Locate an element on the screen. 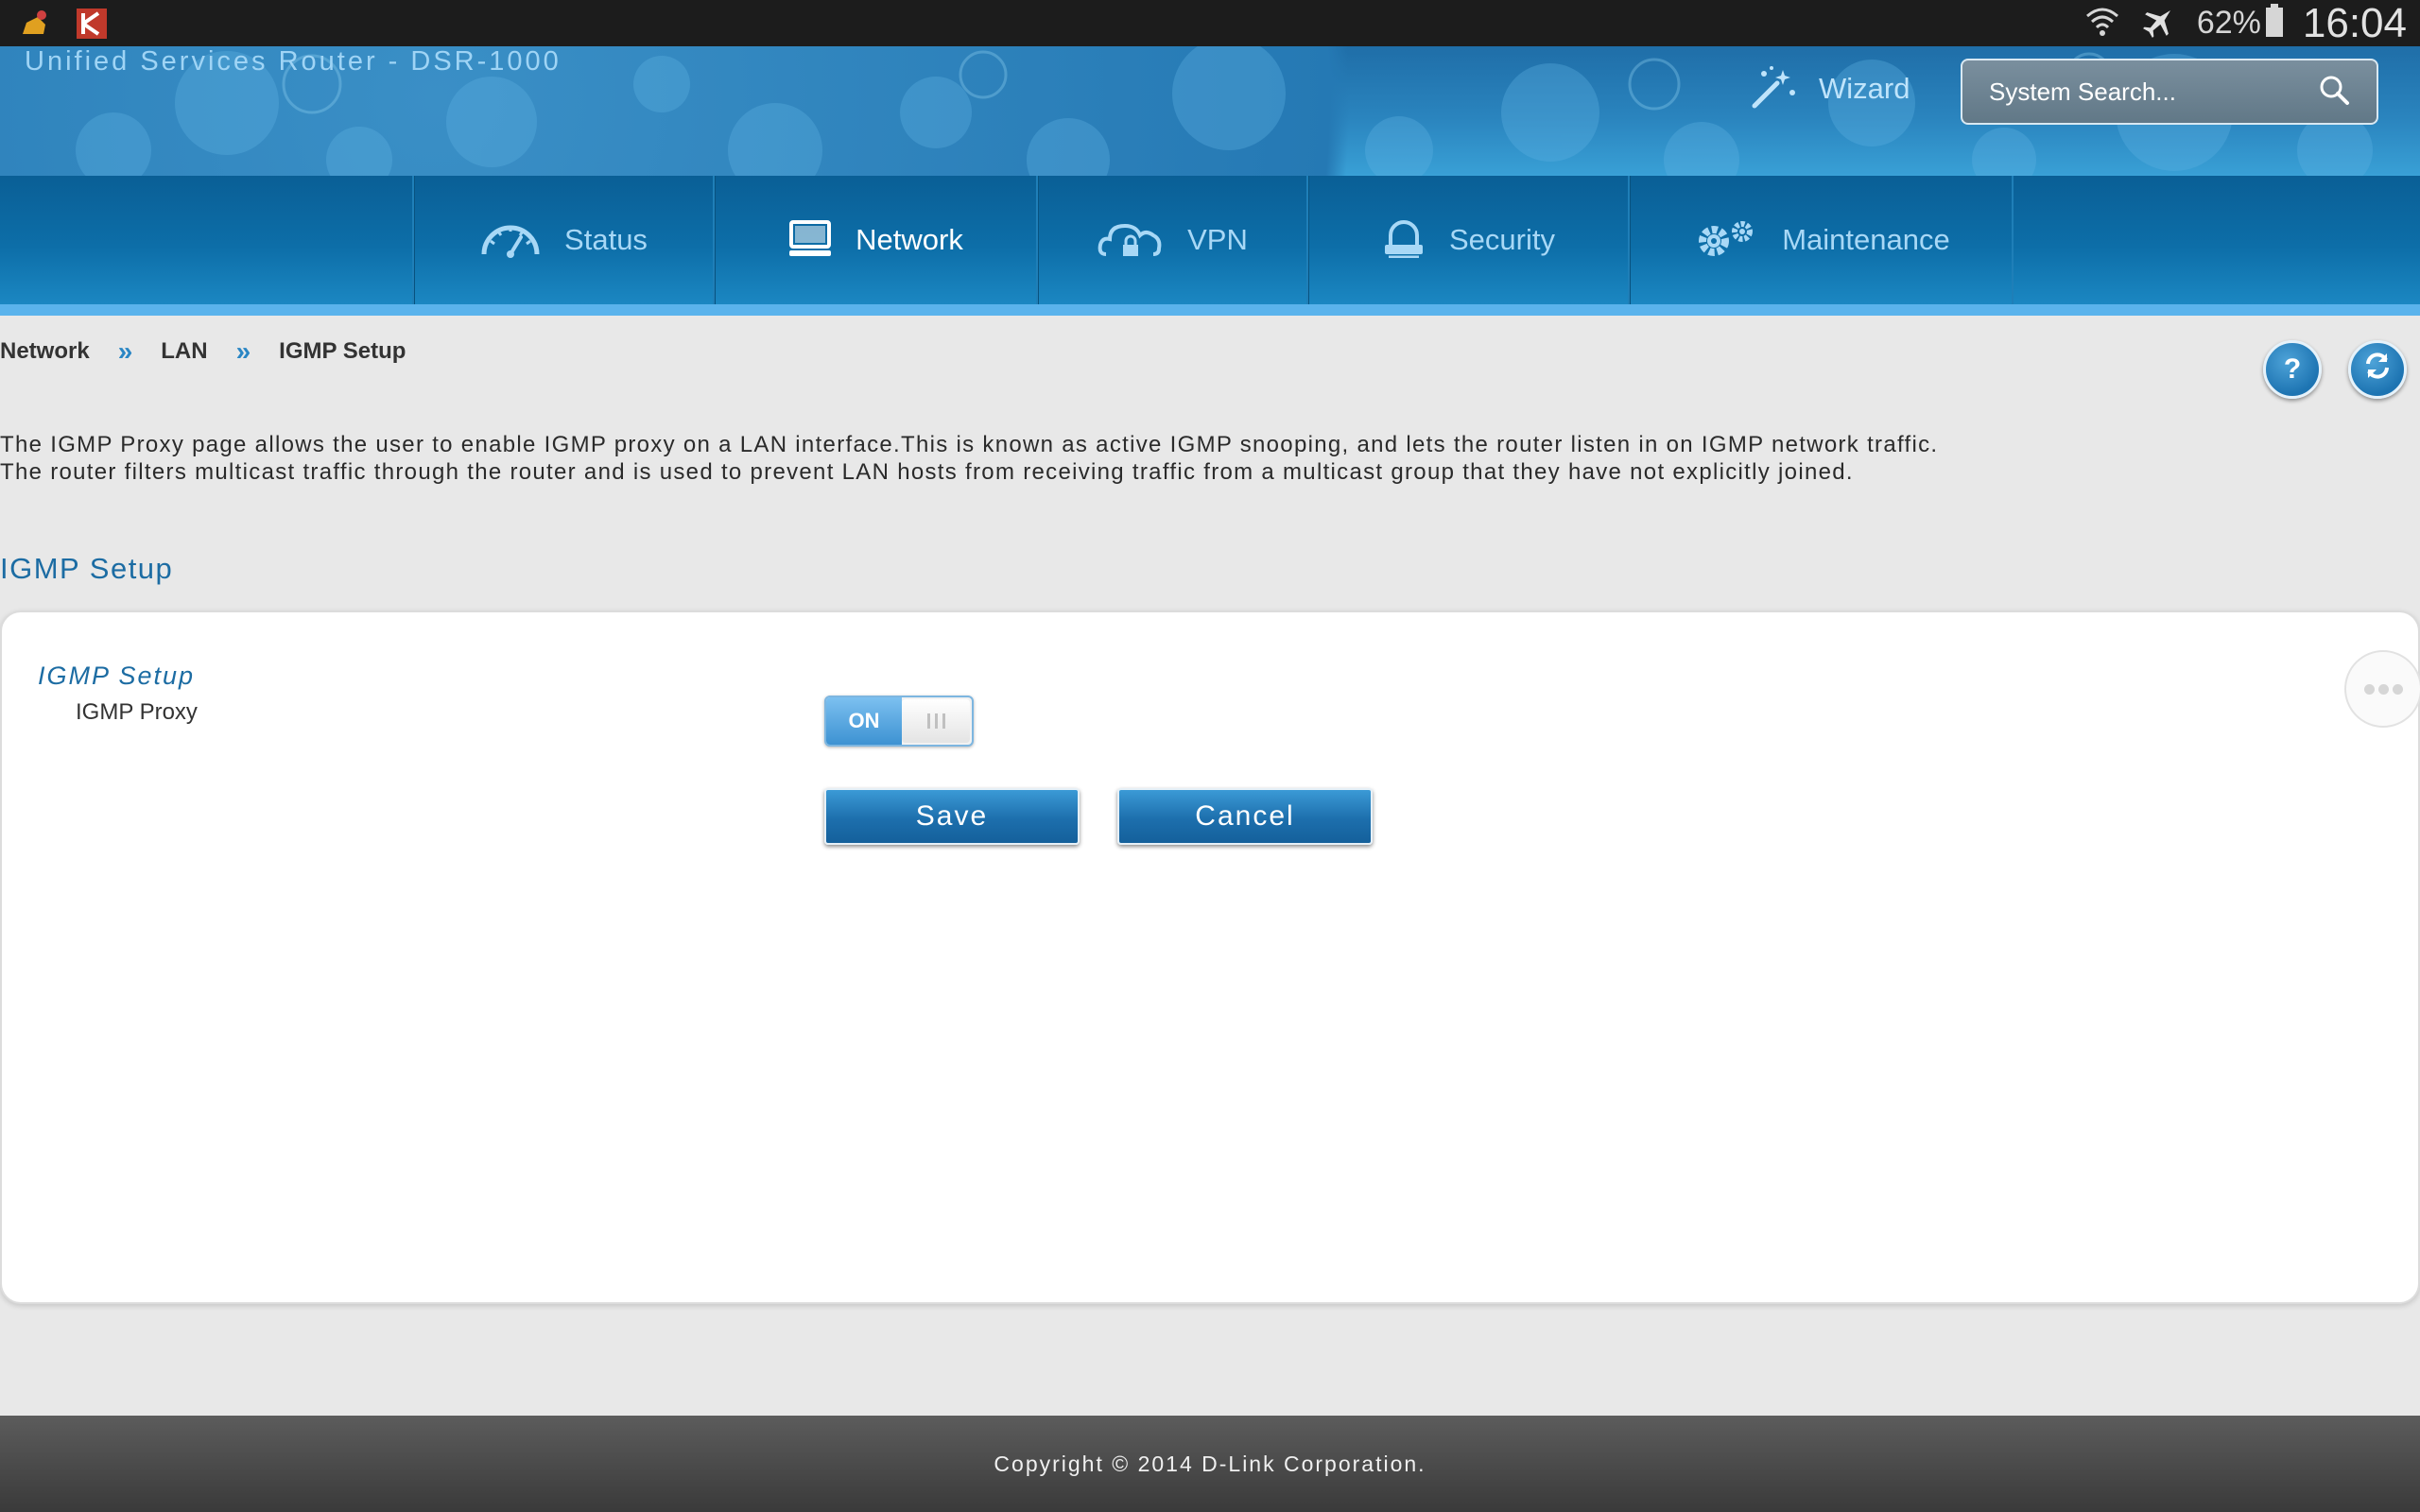  nav-item-maintenance: Maintenance is located at coordinates (1821, 240).